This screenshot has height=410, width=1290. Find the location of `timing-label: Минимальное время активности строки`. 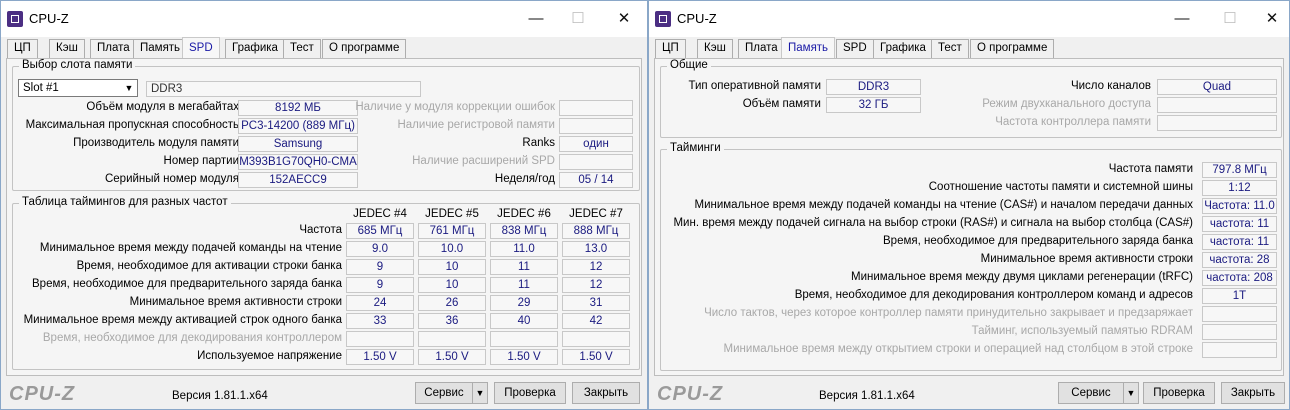

timing-label: Минимальное время активности строки is located at coordinates (1086, 259).